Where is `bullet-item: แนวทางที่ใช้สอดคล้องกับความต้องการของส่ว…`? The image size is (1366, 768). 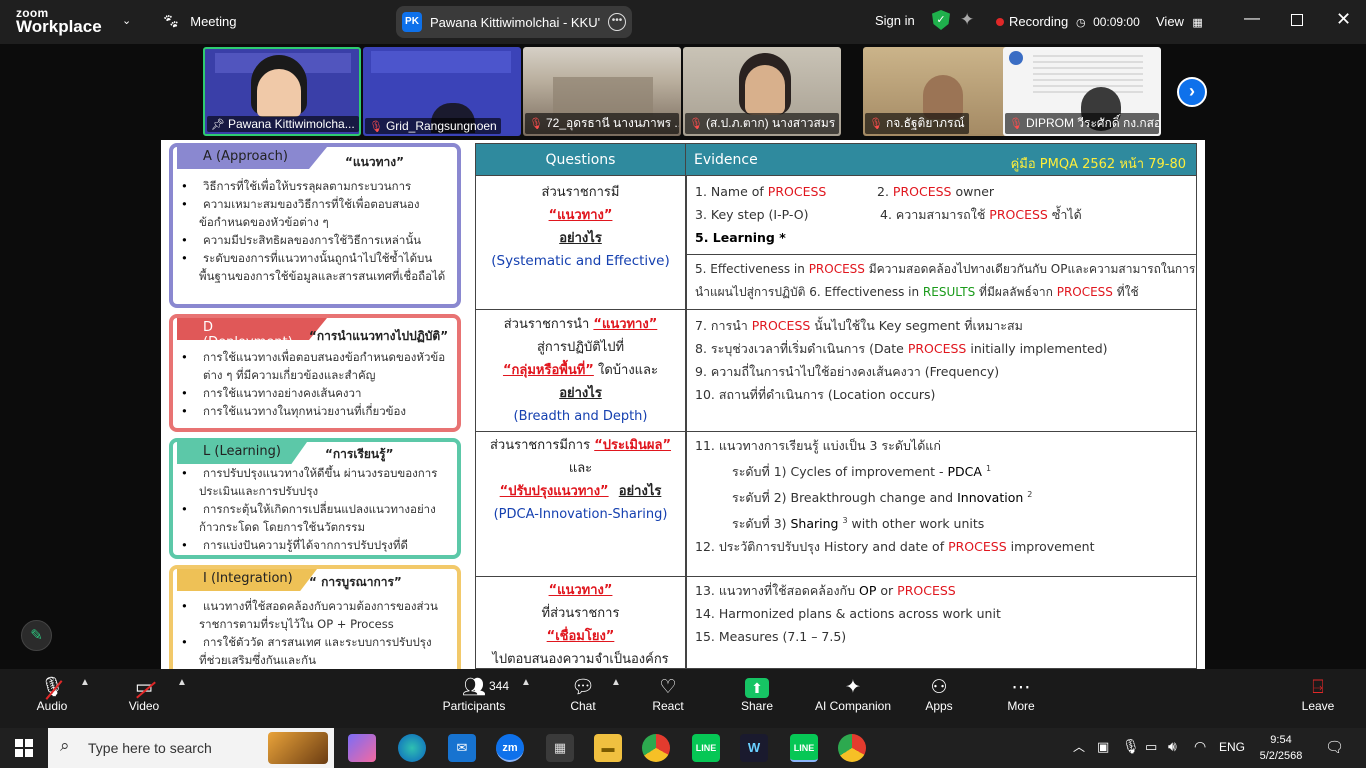 bullet-item: แนวทางที่ใช้สอดคล้องกับความต้องการของส่ว… is located at coordinates (316, 606).